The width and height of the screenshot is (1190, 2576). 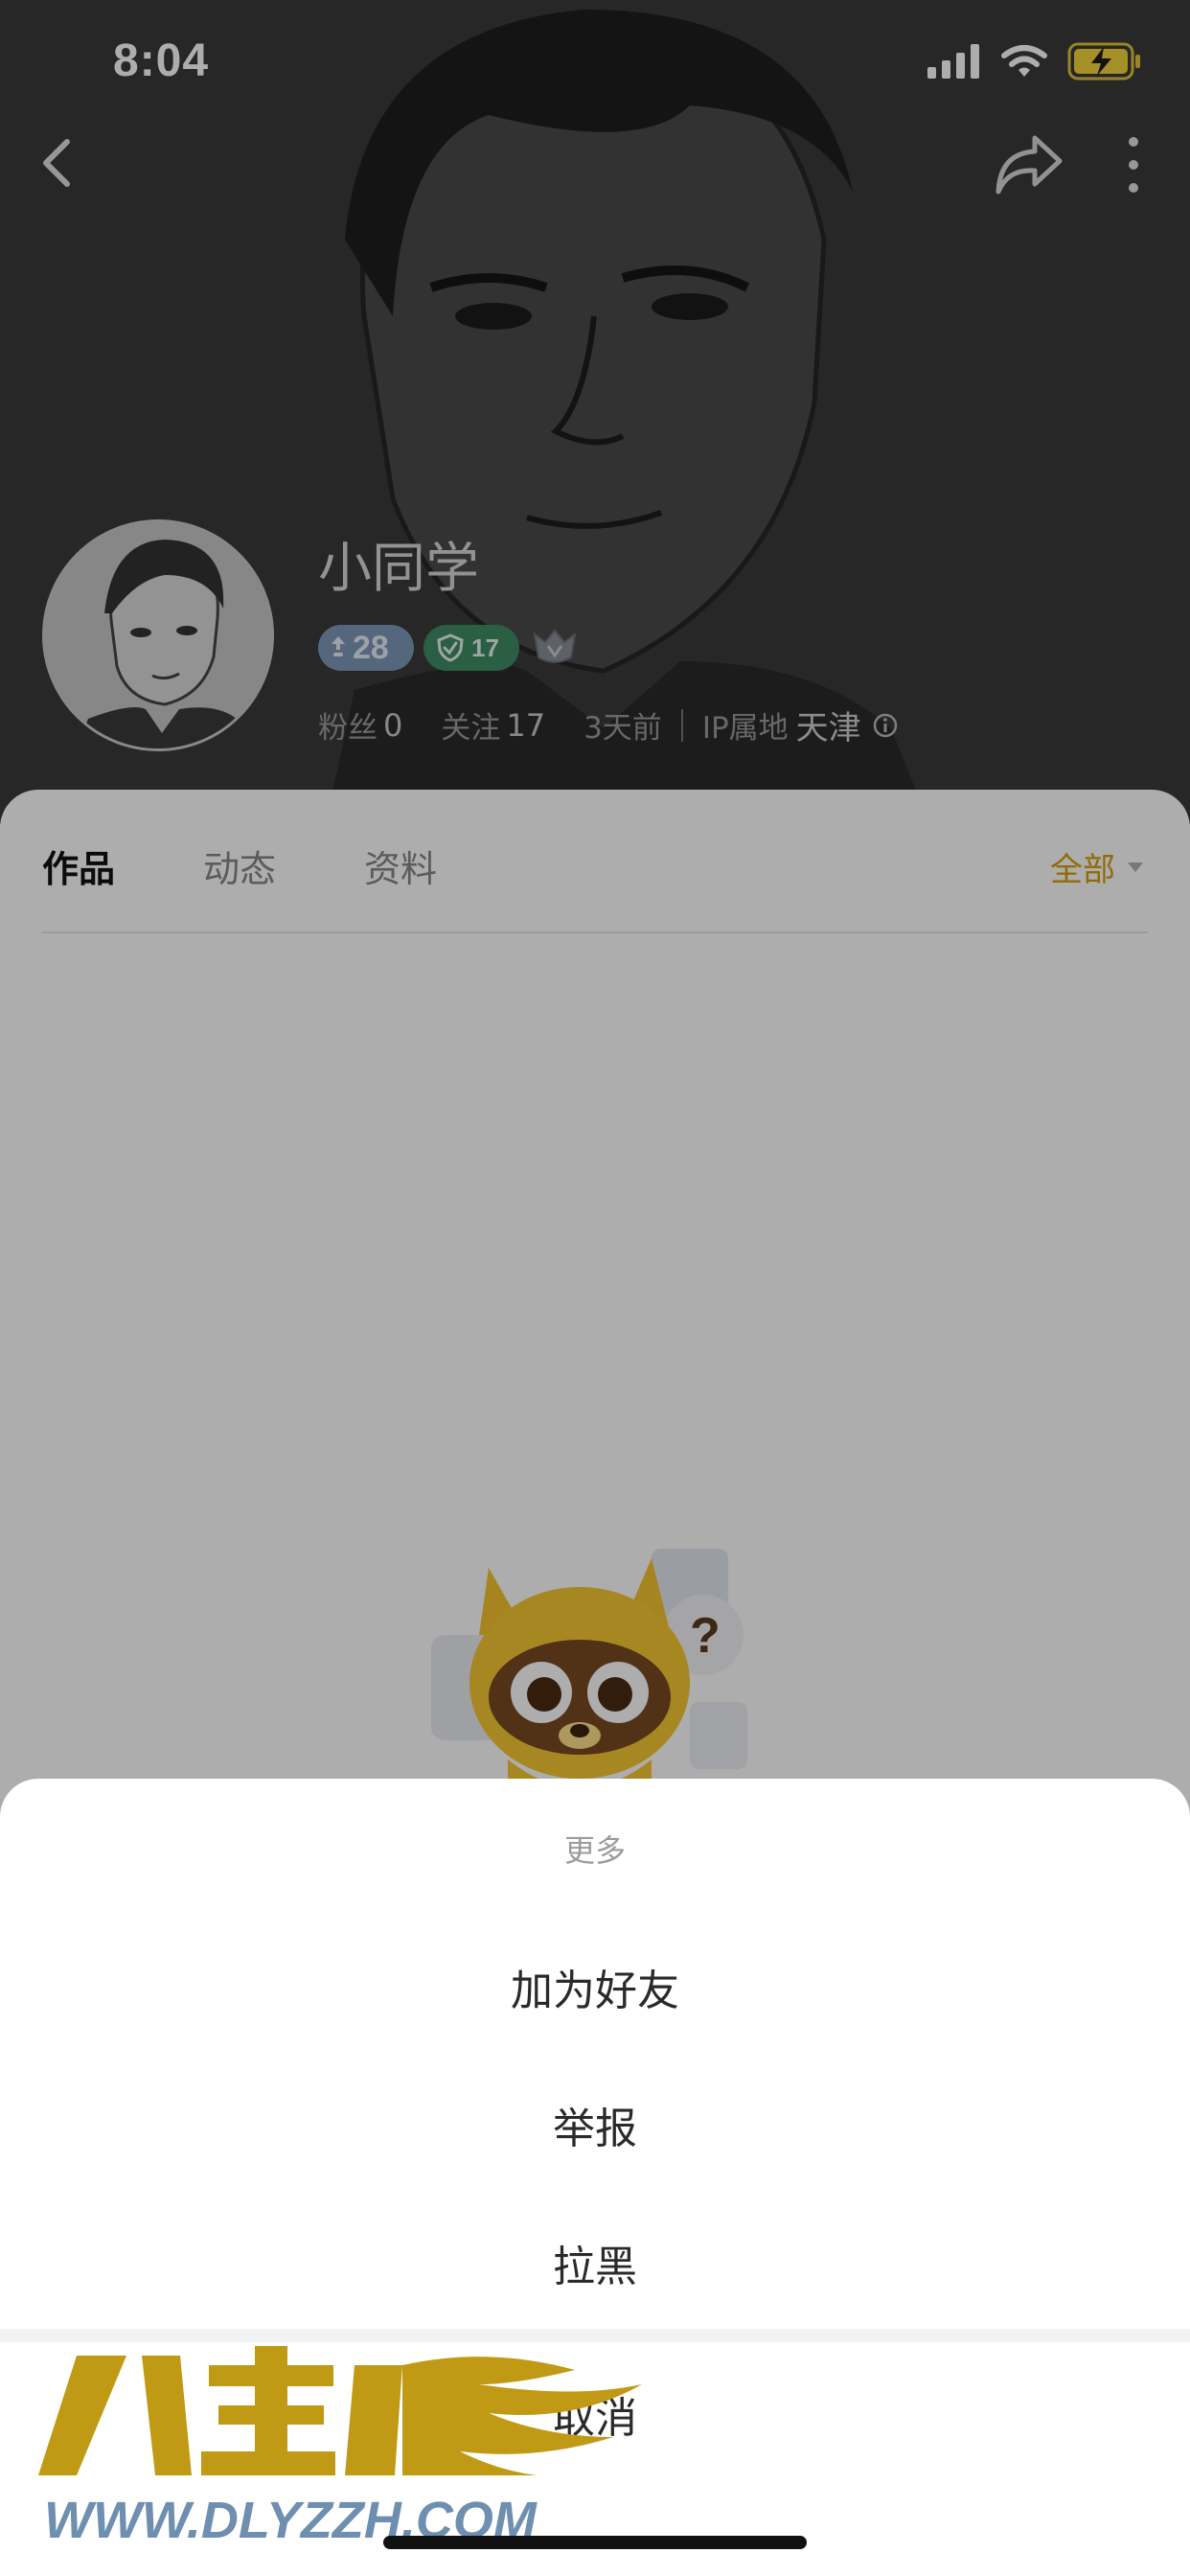 I want to click on block-button: 拉黑, so click(x=595, y=2262).